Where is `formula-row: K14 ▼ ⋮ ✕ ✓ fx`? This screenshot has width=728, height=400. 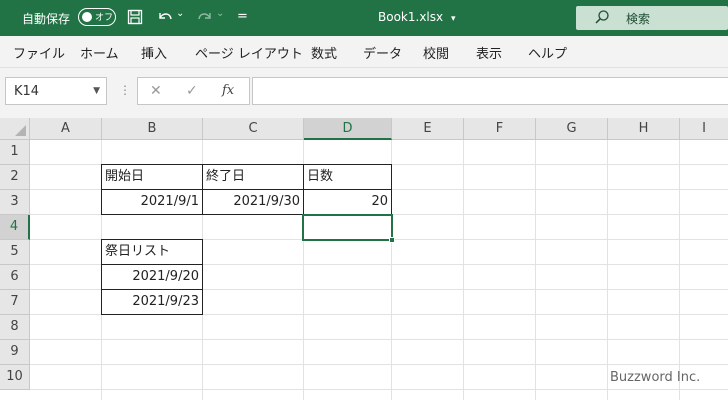
formula-row: K14 ▼ ⋮ ✕ ✓ fx is located at coordinates (364, 93).